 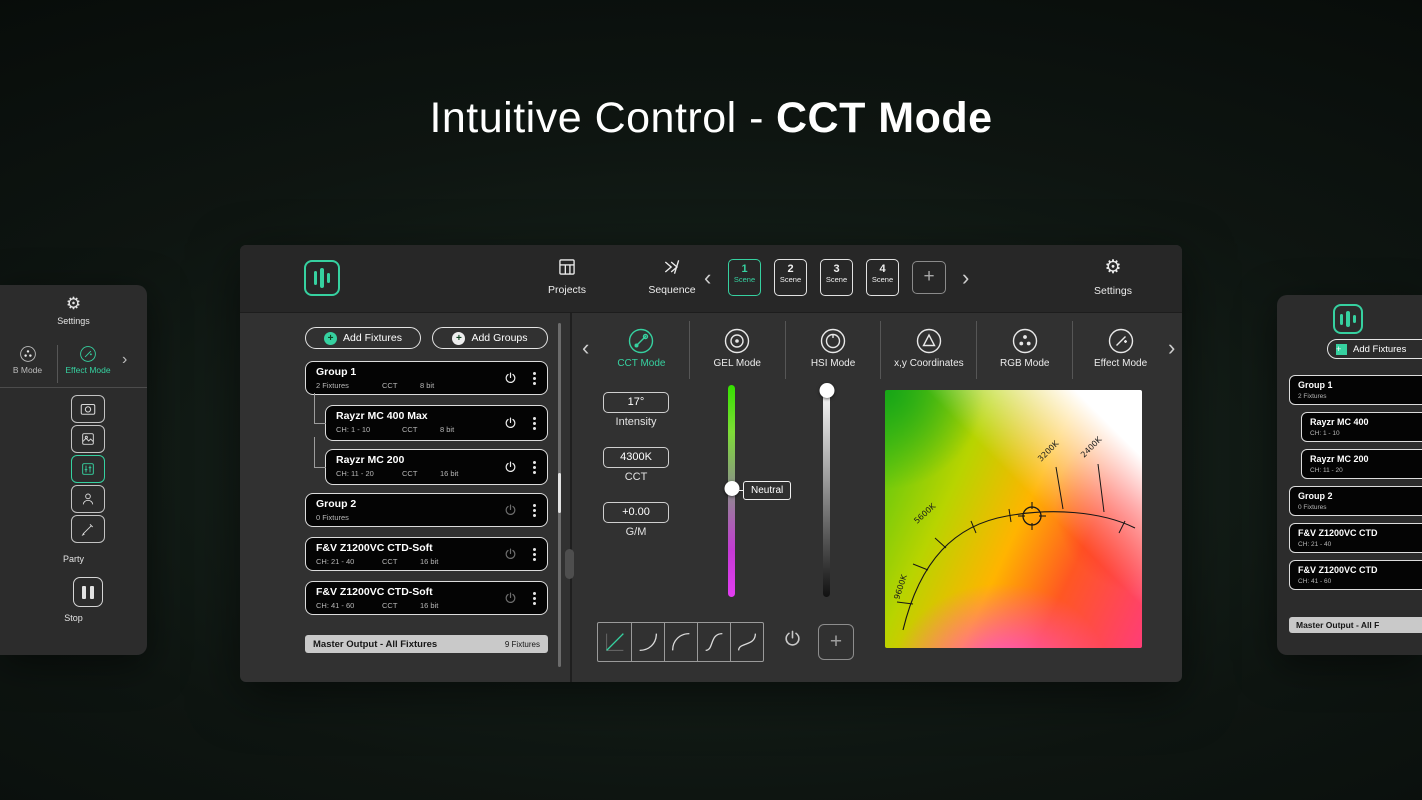 What do you see at coordinates (636, 457) in the screenshot?
I see `cct-value-field: 4300K` at bounding box center [636, 457].